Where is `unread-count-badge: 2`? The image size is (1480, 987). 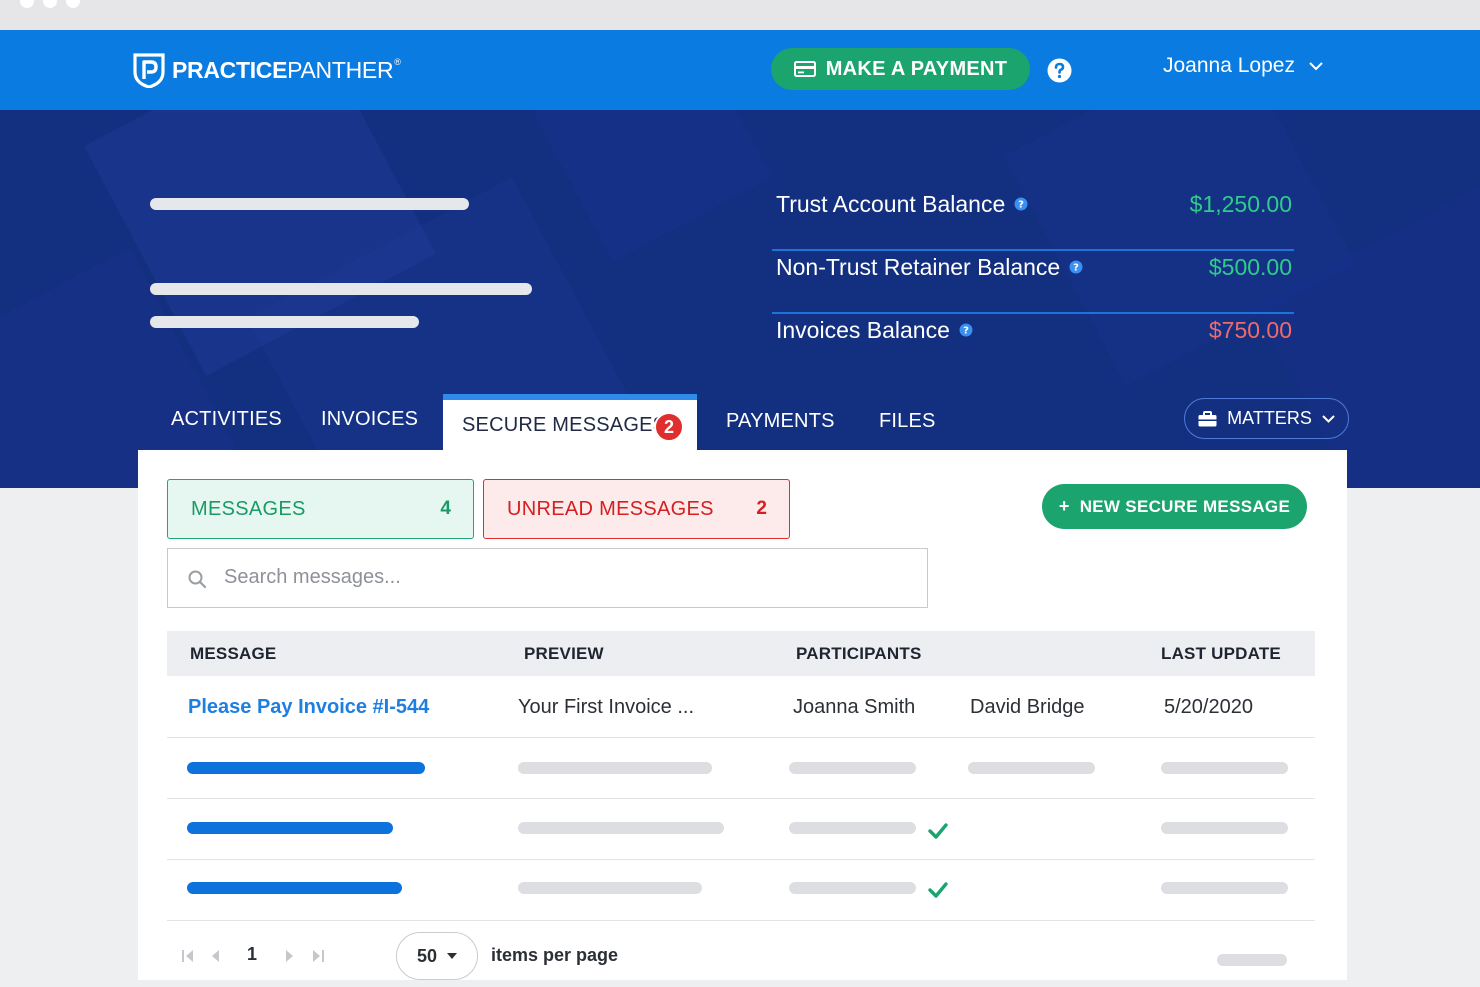
unread-count-badge: 2 is located at coordinates (669, 427).